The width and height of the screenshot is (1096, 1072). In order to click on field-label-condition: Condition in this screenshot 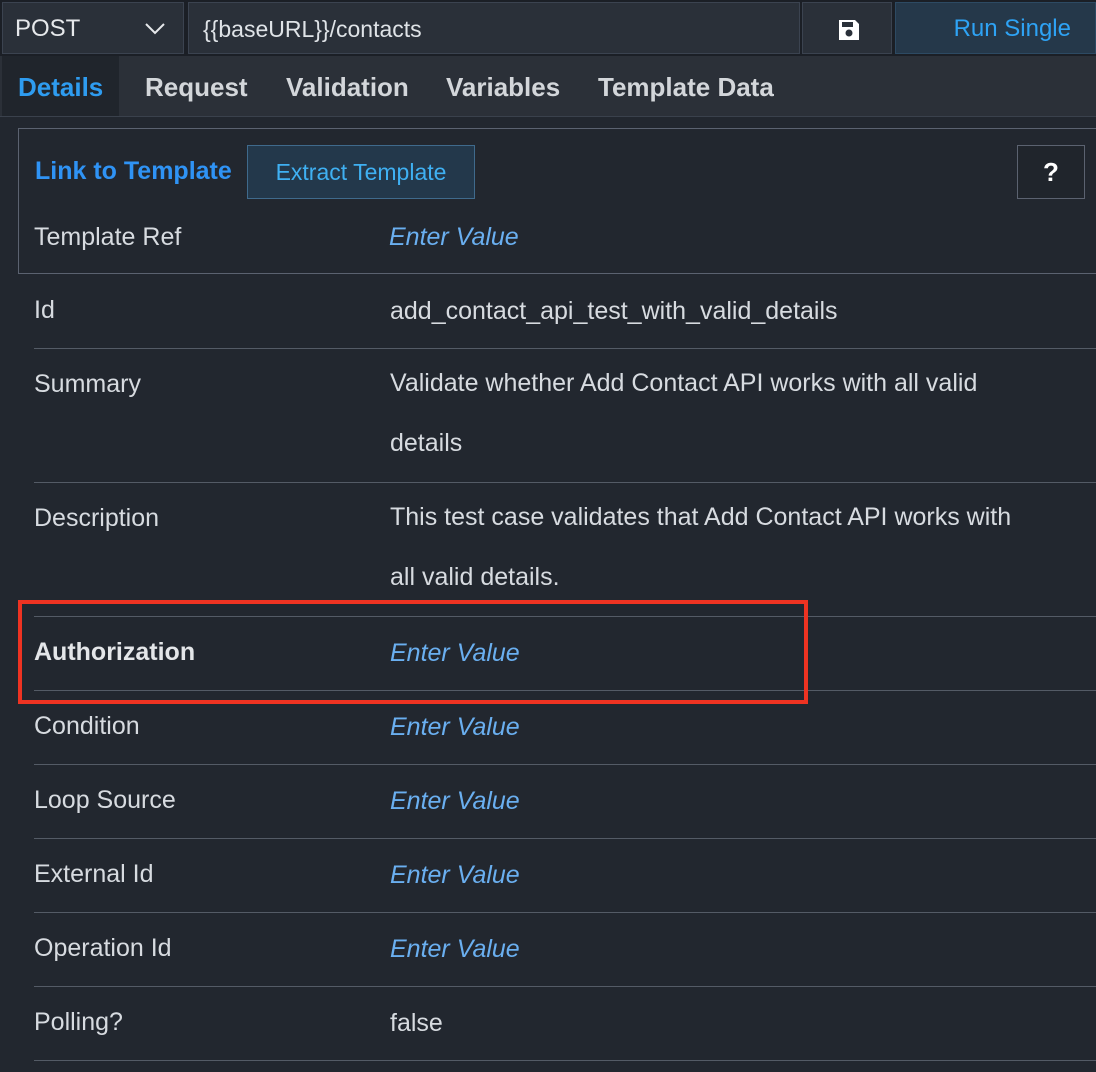, I will do `click(87, 726)`.